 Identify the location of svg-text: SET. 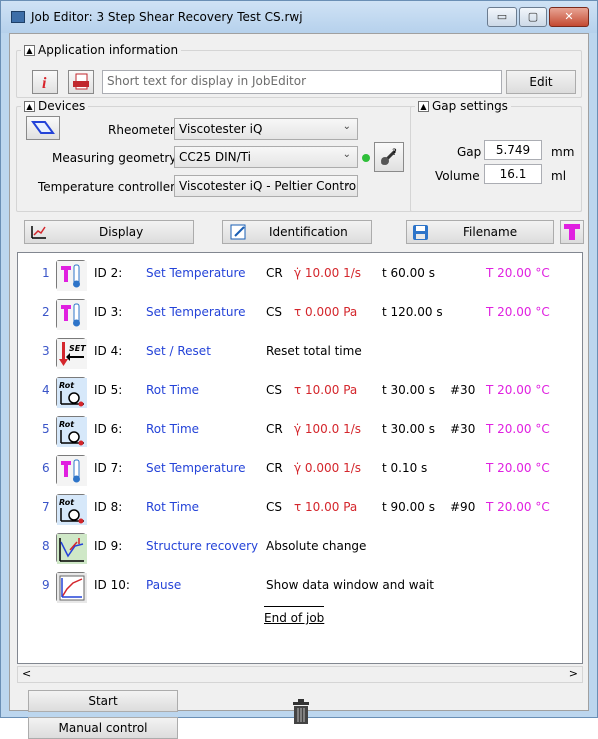
(77, 348).